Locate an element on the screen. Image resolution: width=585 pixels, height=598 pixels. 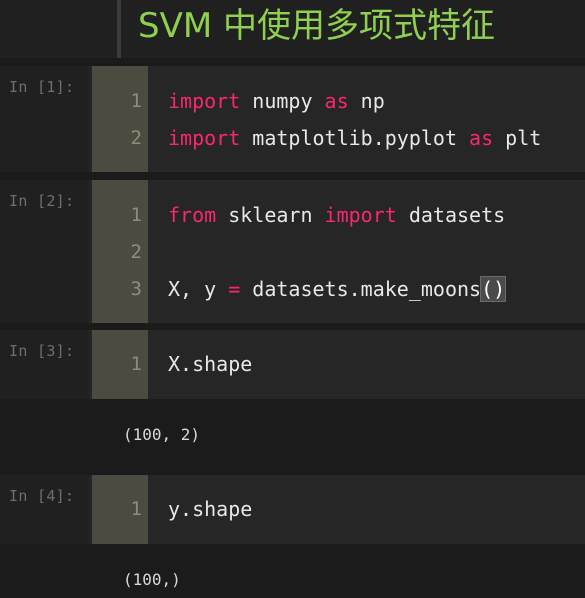
cell-prompt: In [4]: is located at coordinates (42, 496).